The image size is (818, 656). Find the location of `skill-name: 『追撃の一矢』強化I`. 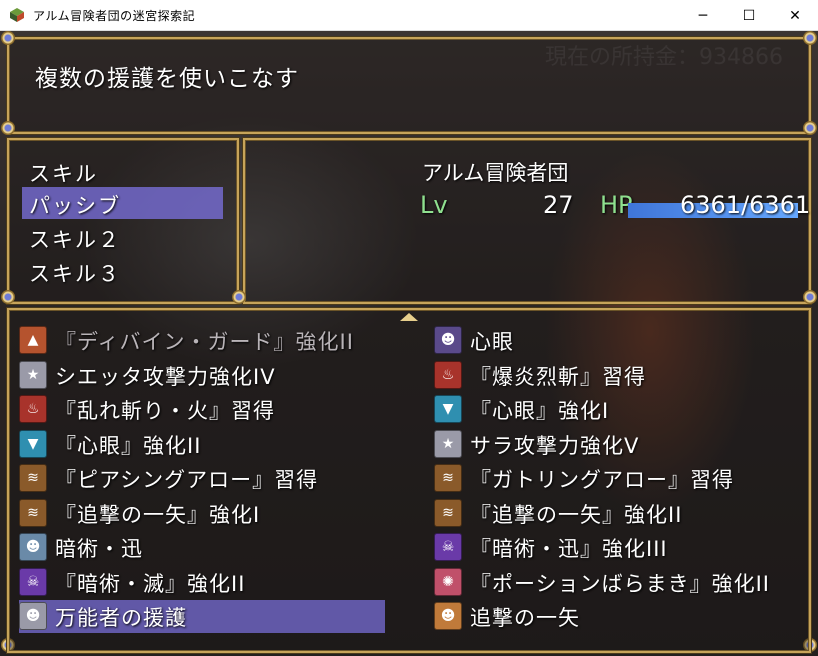

skill-name: 『追撃の一矢』強化I is located at coordinates (158, 514).